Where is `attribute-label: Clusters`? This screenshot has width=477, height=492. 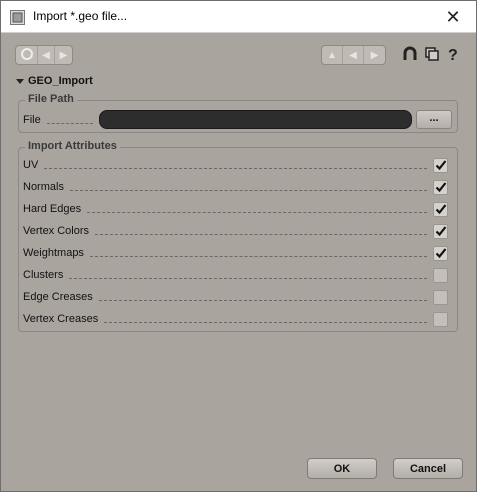
attribute-label: Clusters is located at coordinates (43, 275).